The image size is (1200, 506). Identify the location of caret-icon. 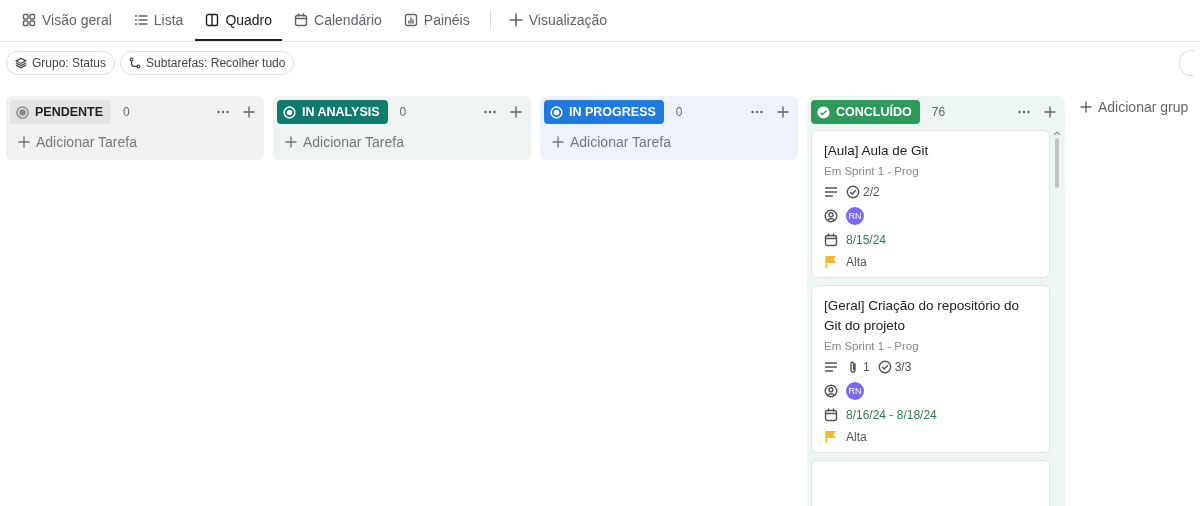
(1057, 133).